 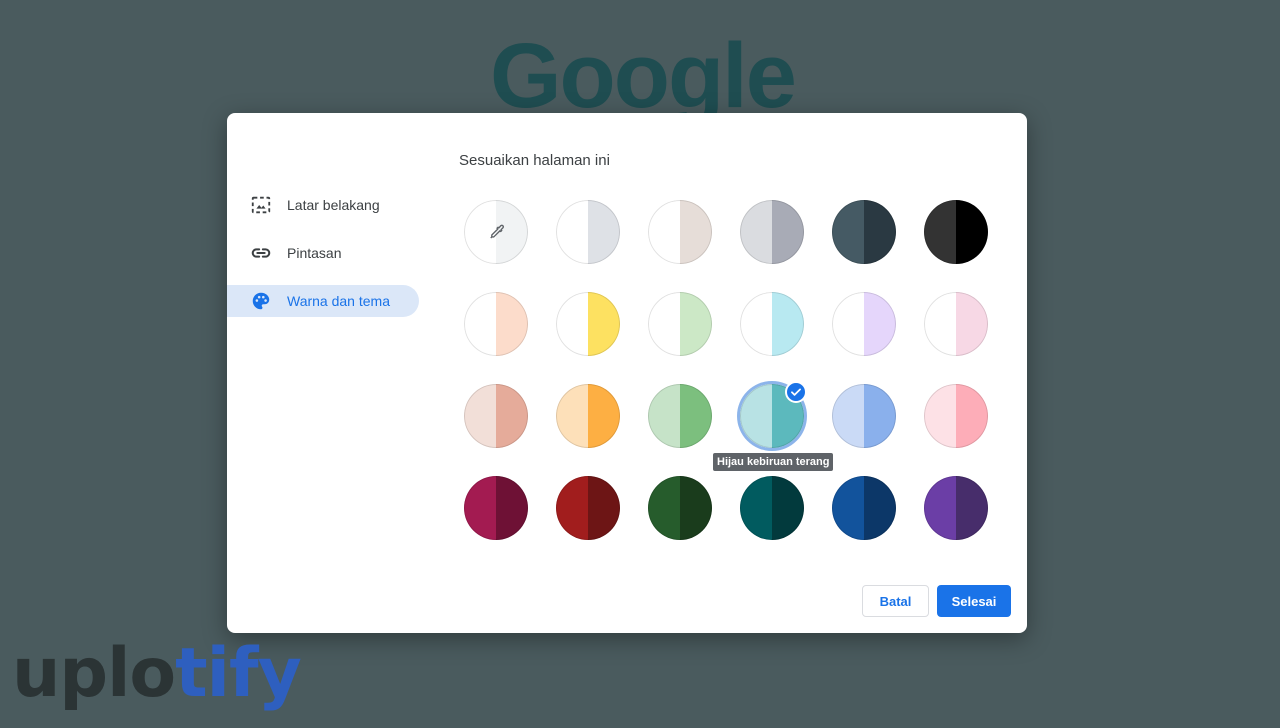 What do you see at coordinates (261, 205) in the screenshot?
I see `image-icon` at bounding box center [261, 205].